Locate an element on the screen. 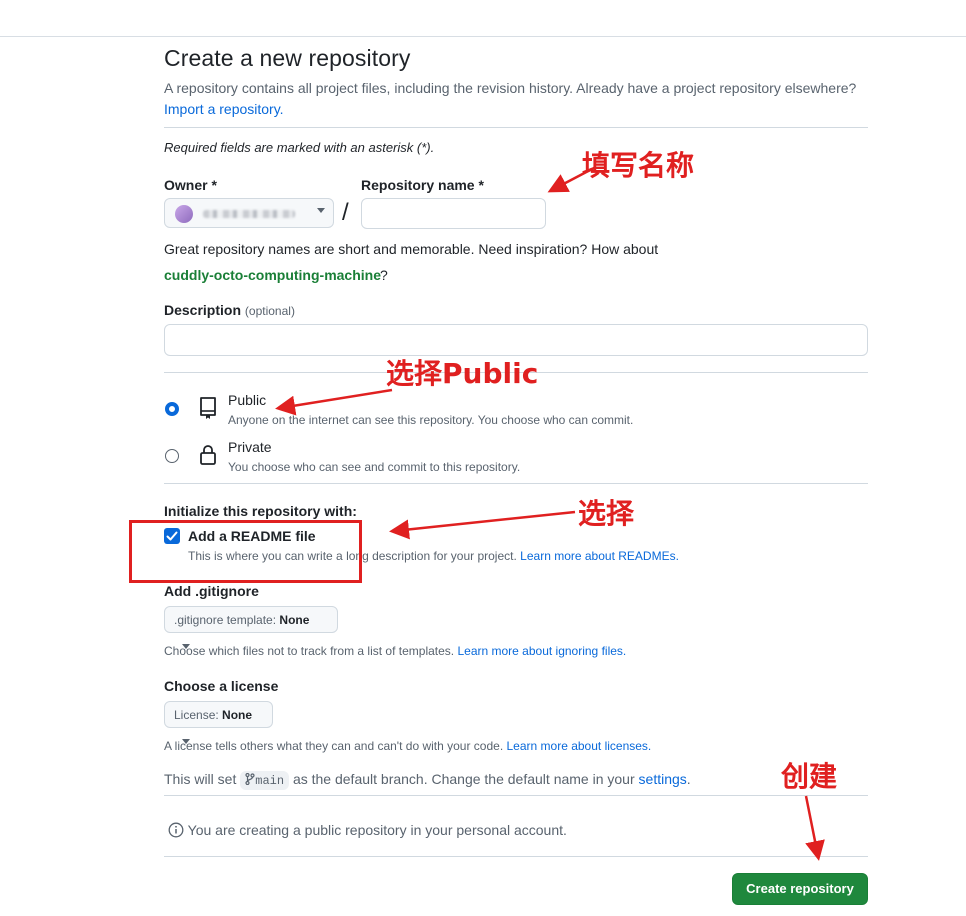 The width and height of the screenshot is (966, 916). arrow-to-create is located at coordinates (814, 828).